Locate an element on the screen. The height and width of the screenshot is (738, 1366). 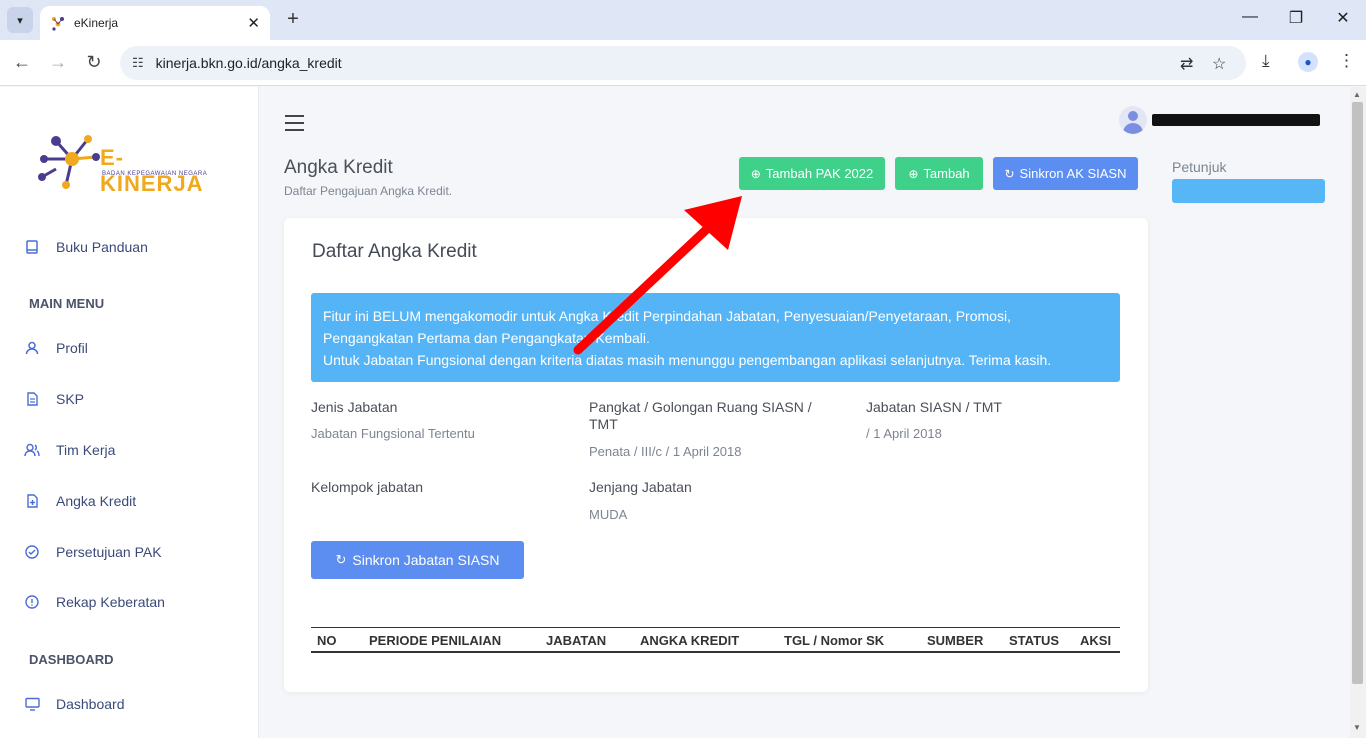
sinkron-jabatan-siasn-button: ↻ Sinkron Jabatan SIASN is located at coordinates (417, 560).